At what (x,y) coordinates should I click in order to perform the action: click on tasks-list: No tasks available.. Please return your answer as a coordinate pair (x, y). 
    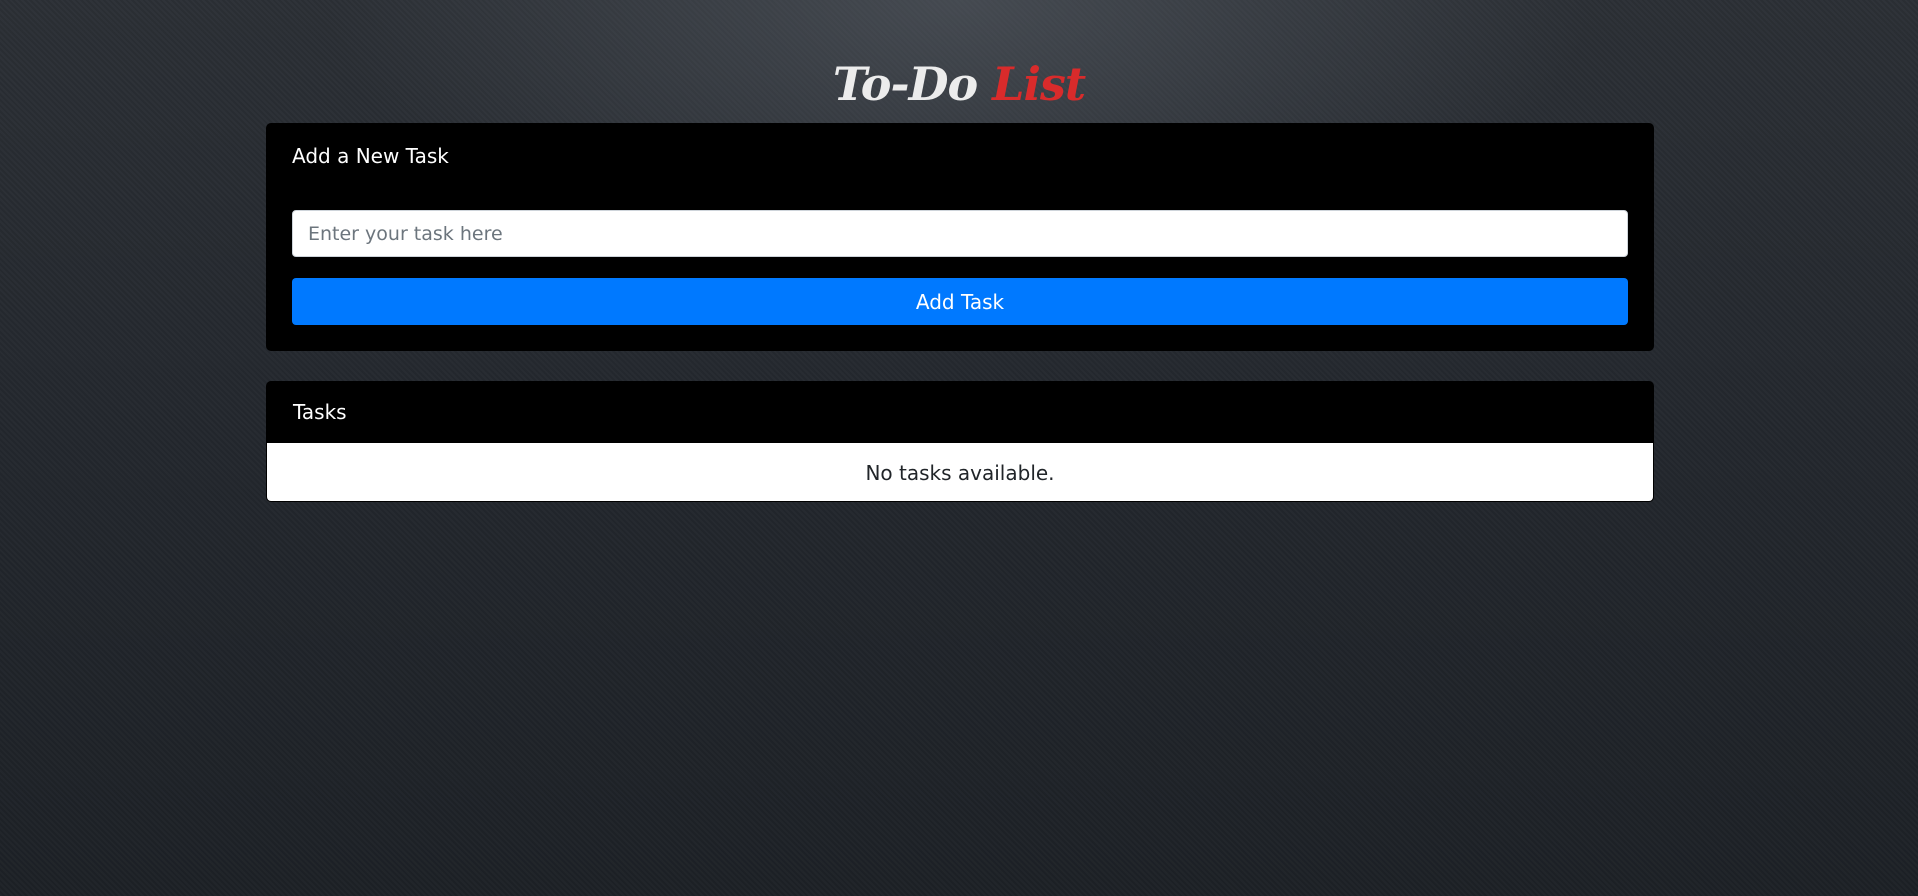
    Looking at the image, I should click on (960, 472).